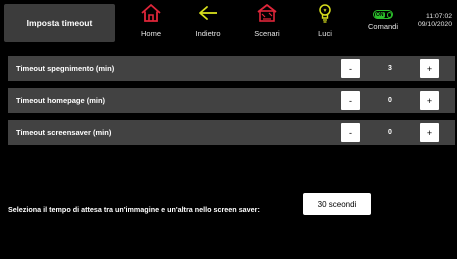 This screenshot has height=259, width=457. Describe the element at coordinates (231, 68) in the screenshot. I see `setting-row-shutdown-timeout: Timeout spegnimento (min) - 3 +` at that location.